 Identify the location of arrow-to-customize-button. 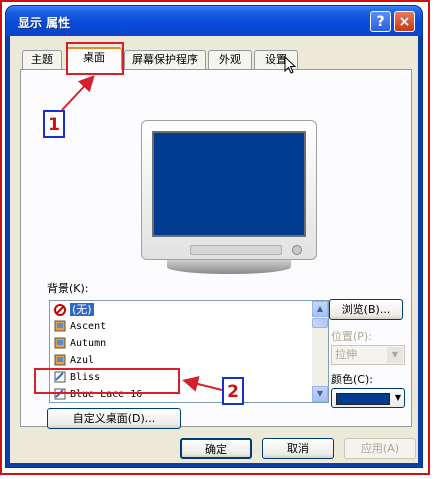
(202, 384).